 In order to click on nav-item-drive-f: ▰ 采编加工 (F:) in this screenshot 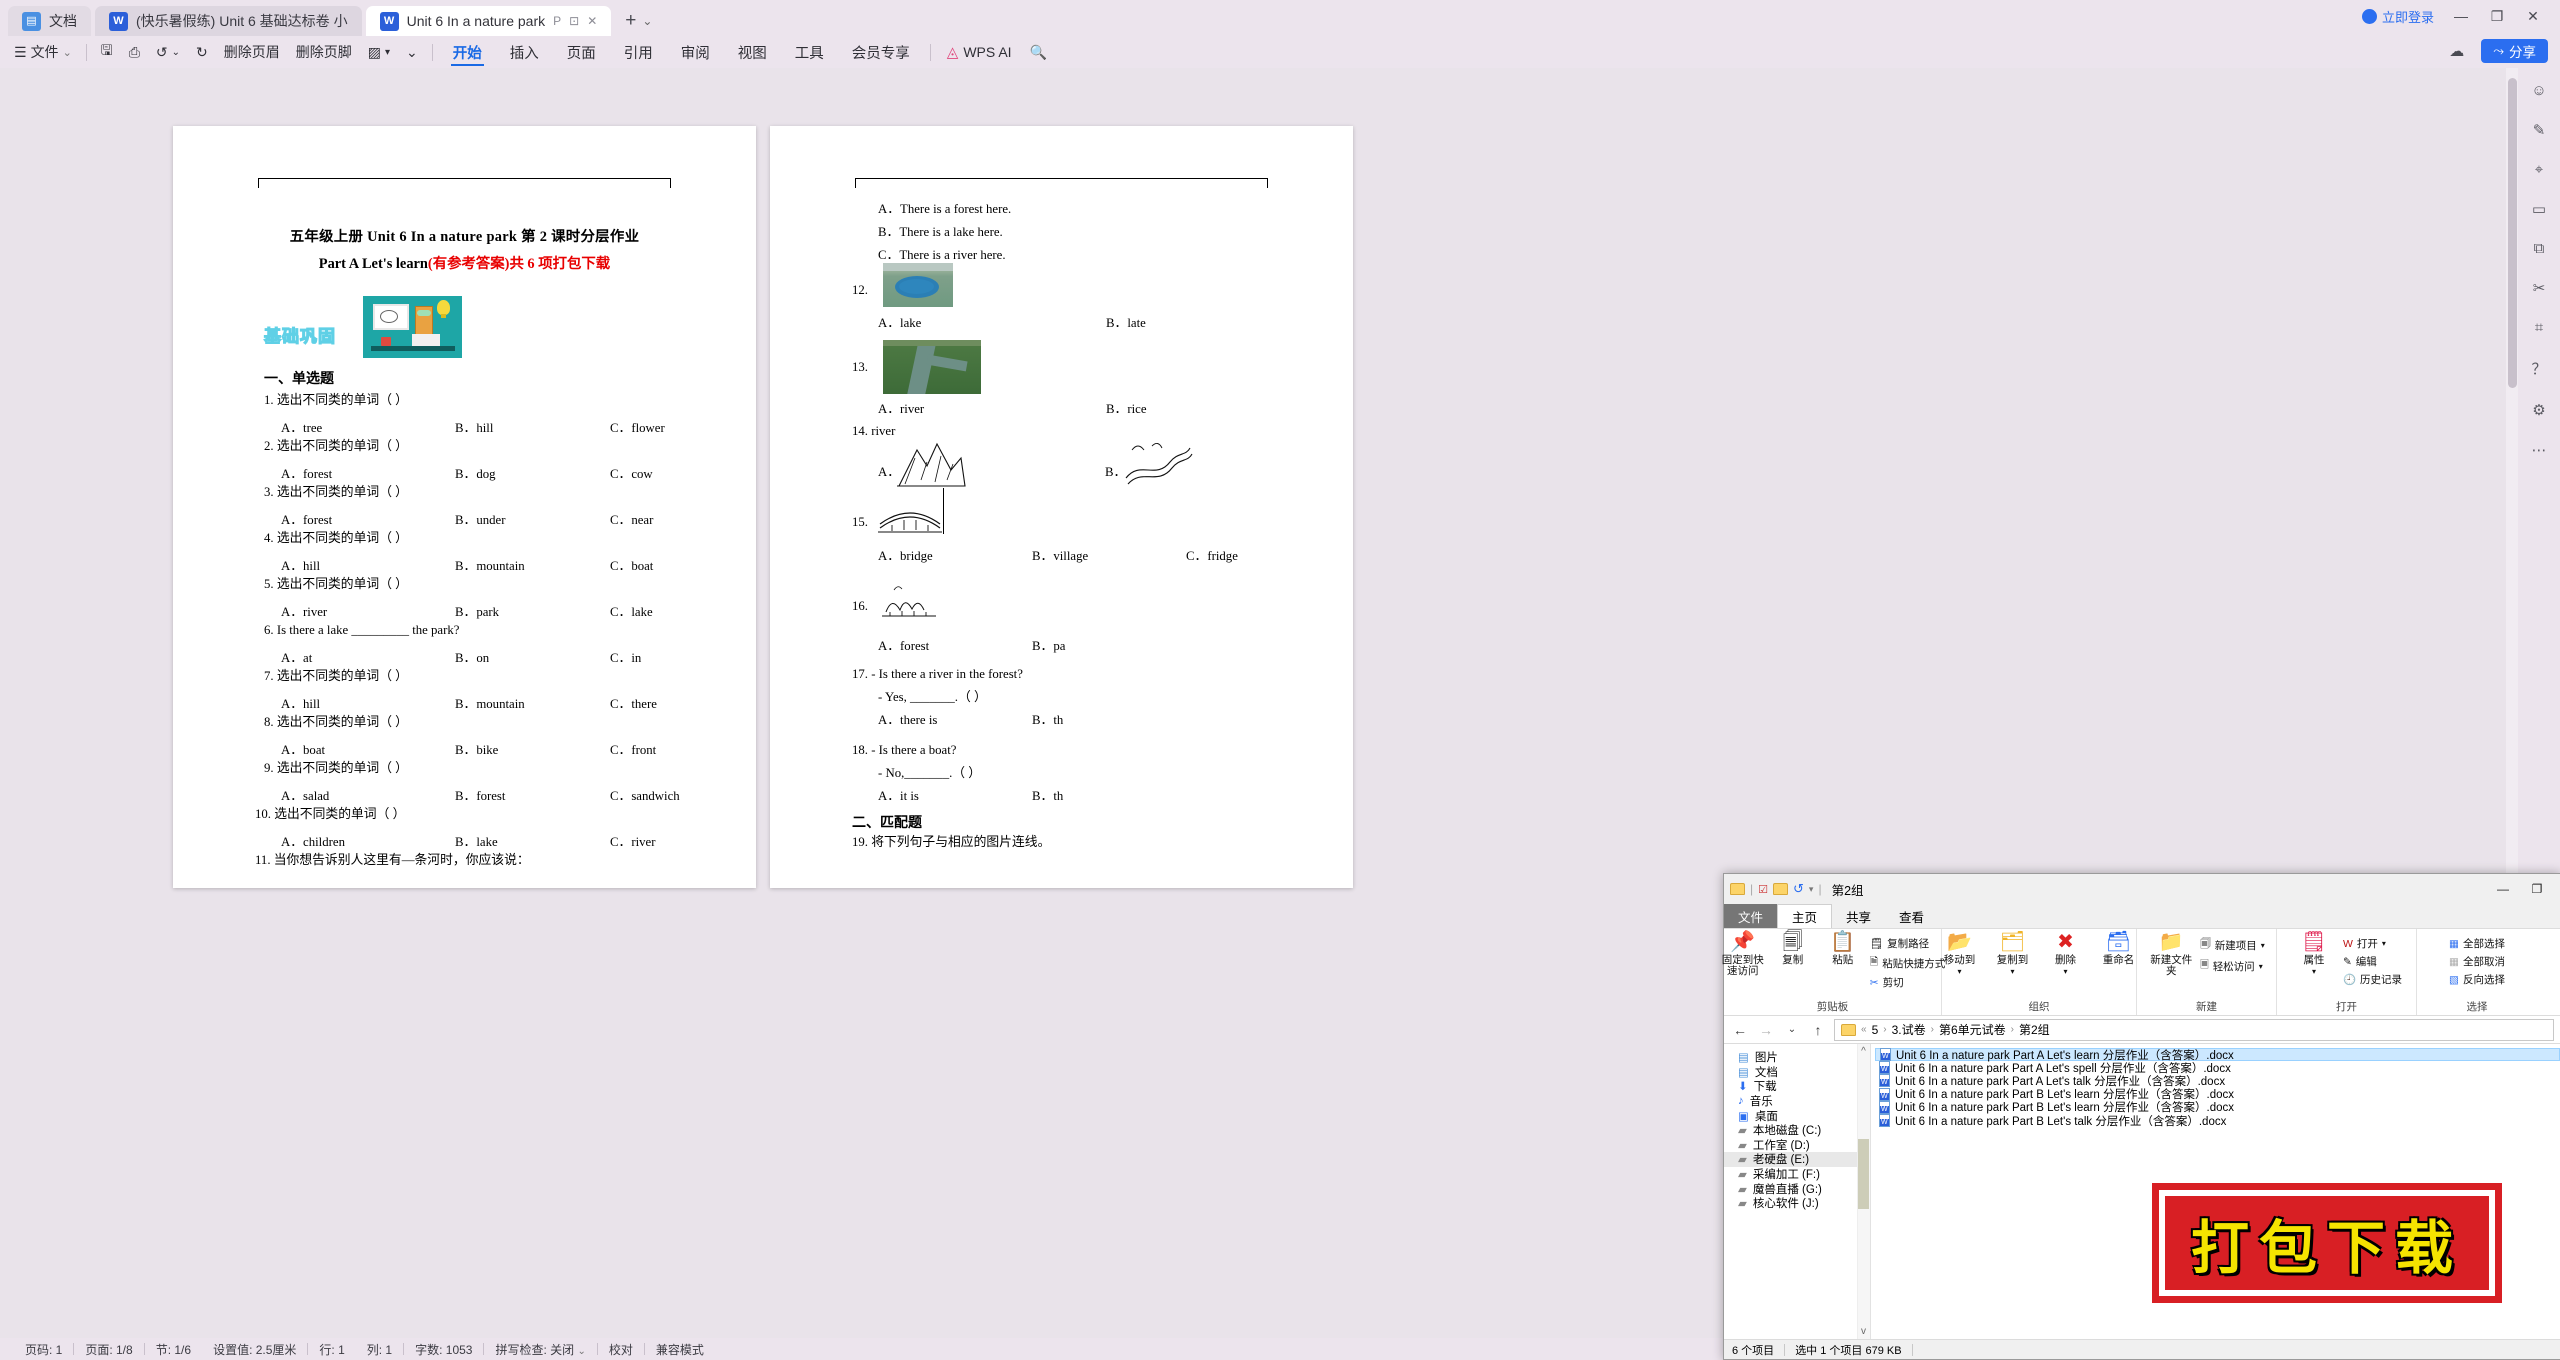, I will do `click(1797, 1174)`.